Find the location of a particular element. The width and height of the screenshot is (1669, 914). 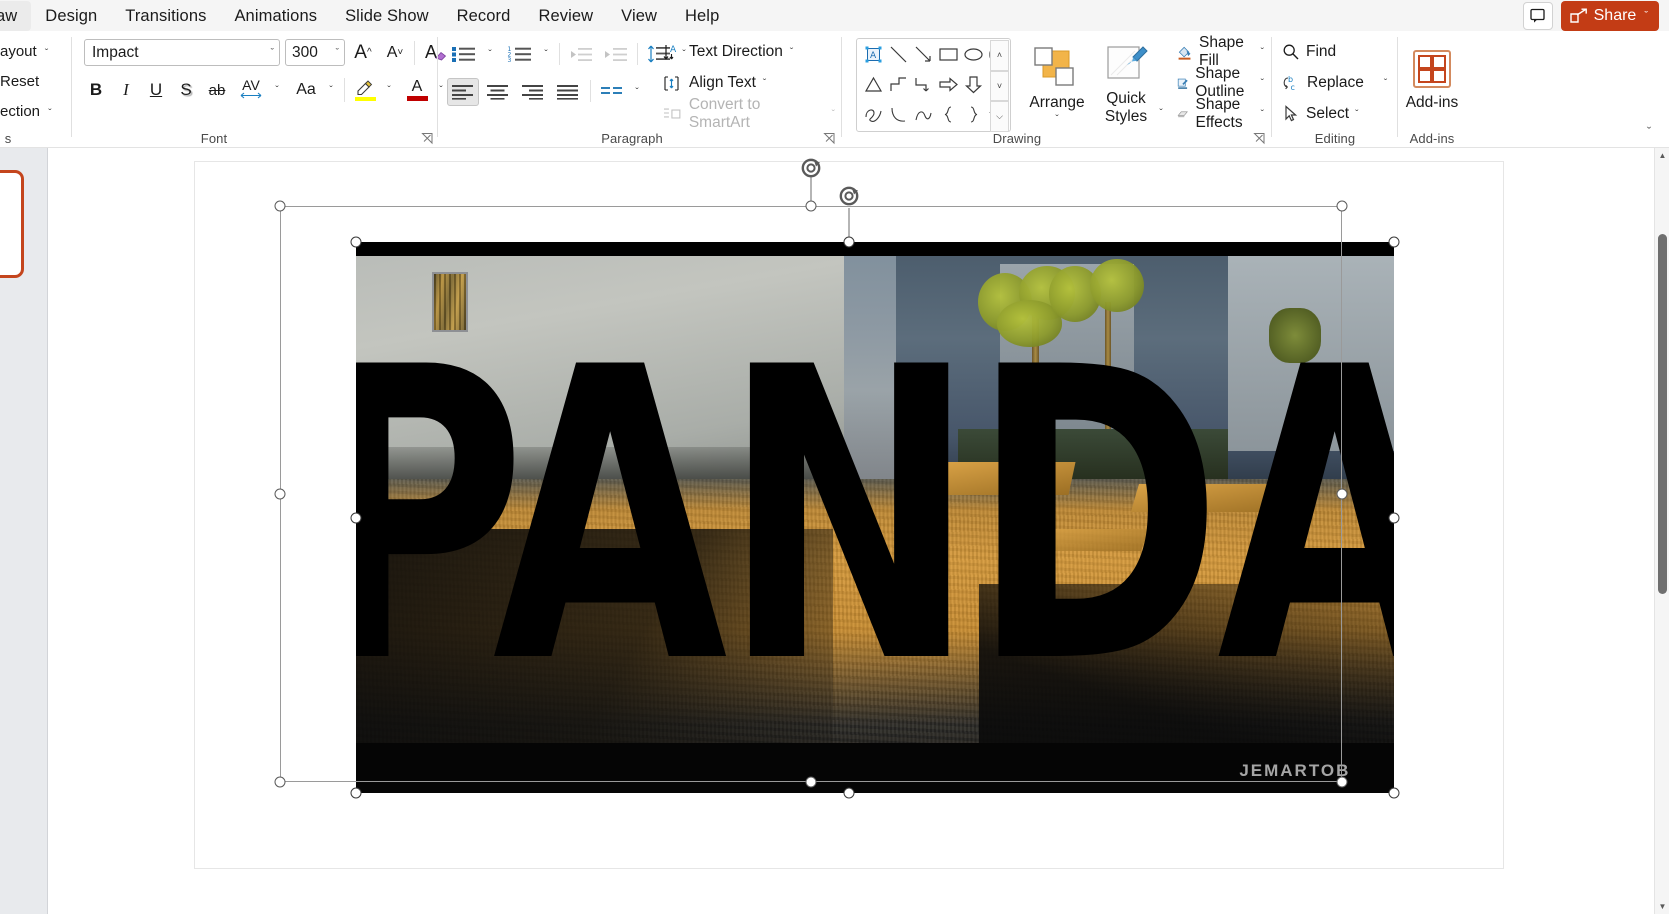

comments-button is located at coordinates (1537, 15).